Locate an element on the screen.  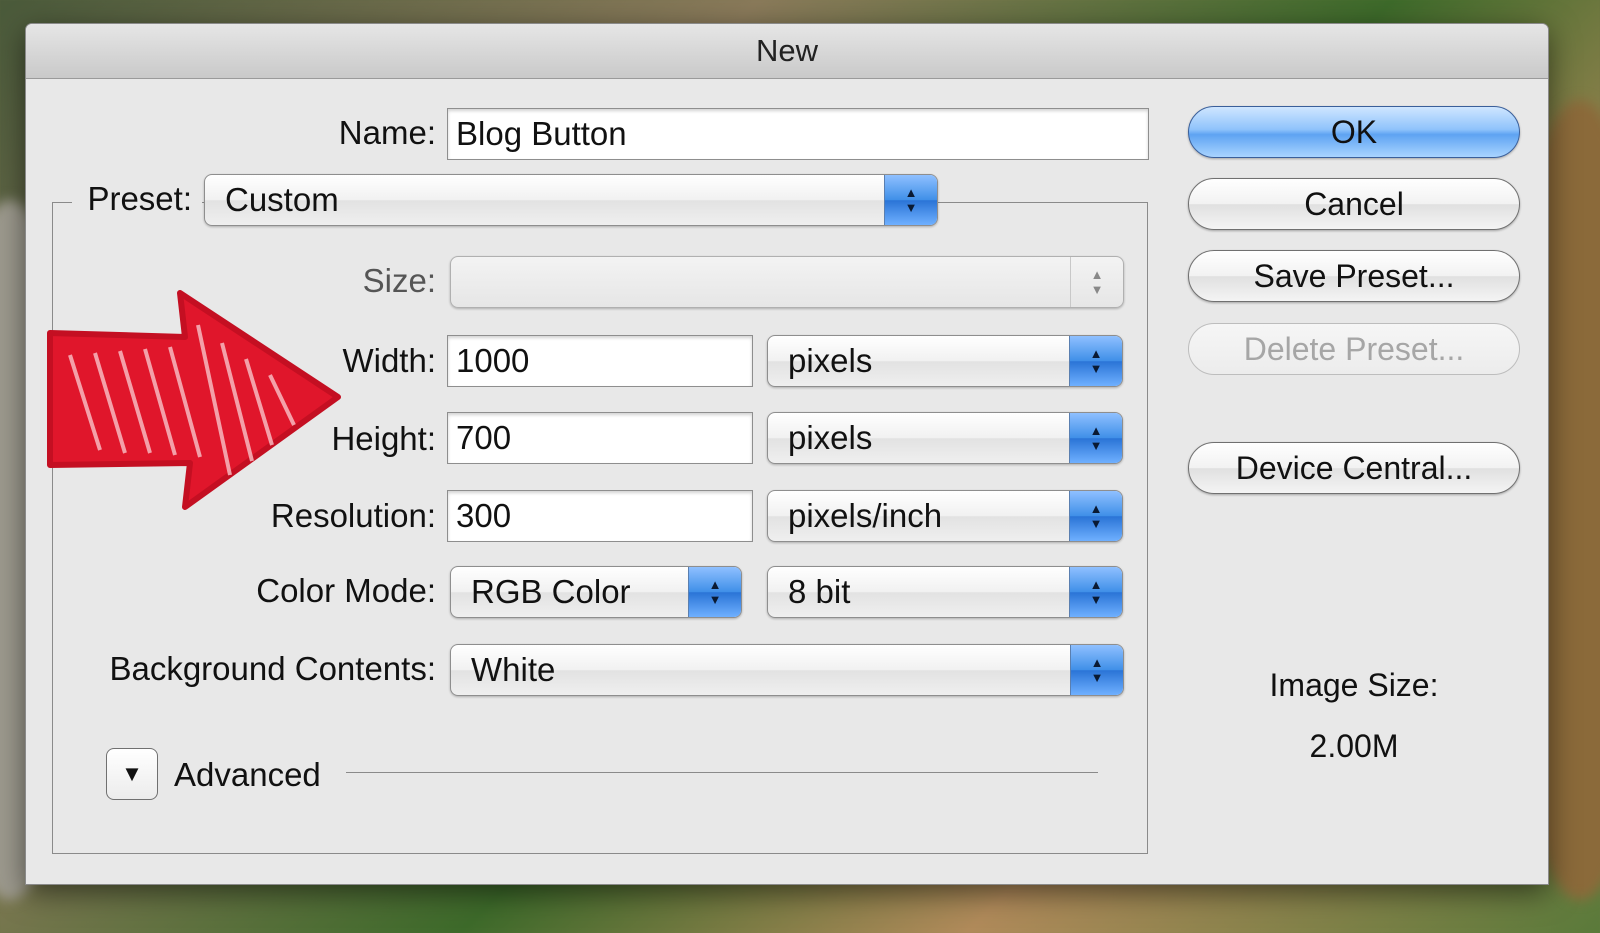
width-unit-select: pixels ▲ ▼ is located at coordinates (945, 361).